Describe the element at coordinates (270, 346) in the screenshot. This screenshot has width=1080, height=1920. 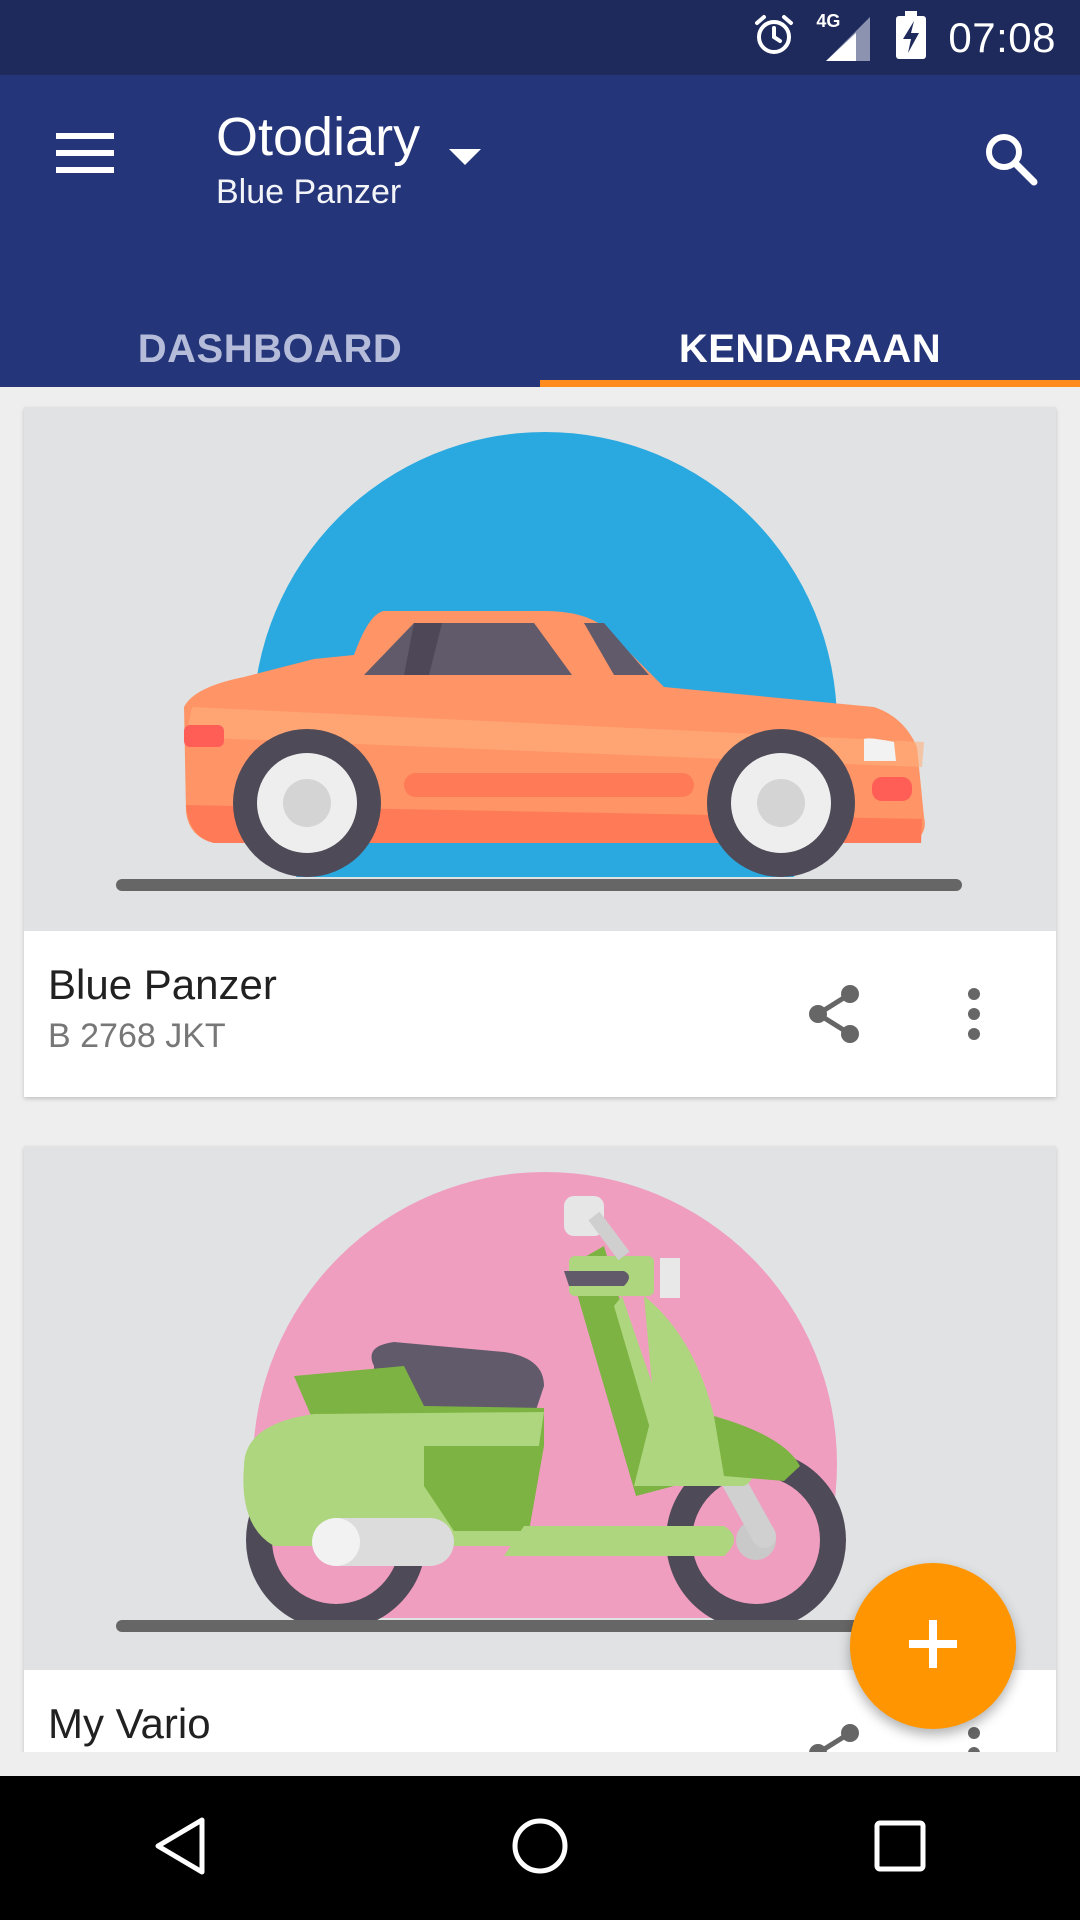
I see `tab-dashboard: DASHBOARD` at that location.